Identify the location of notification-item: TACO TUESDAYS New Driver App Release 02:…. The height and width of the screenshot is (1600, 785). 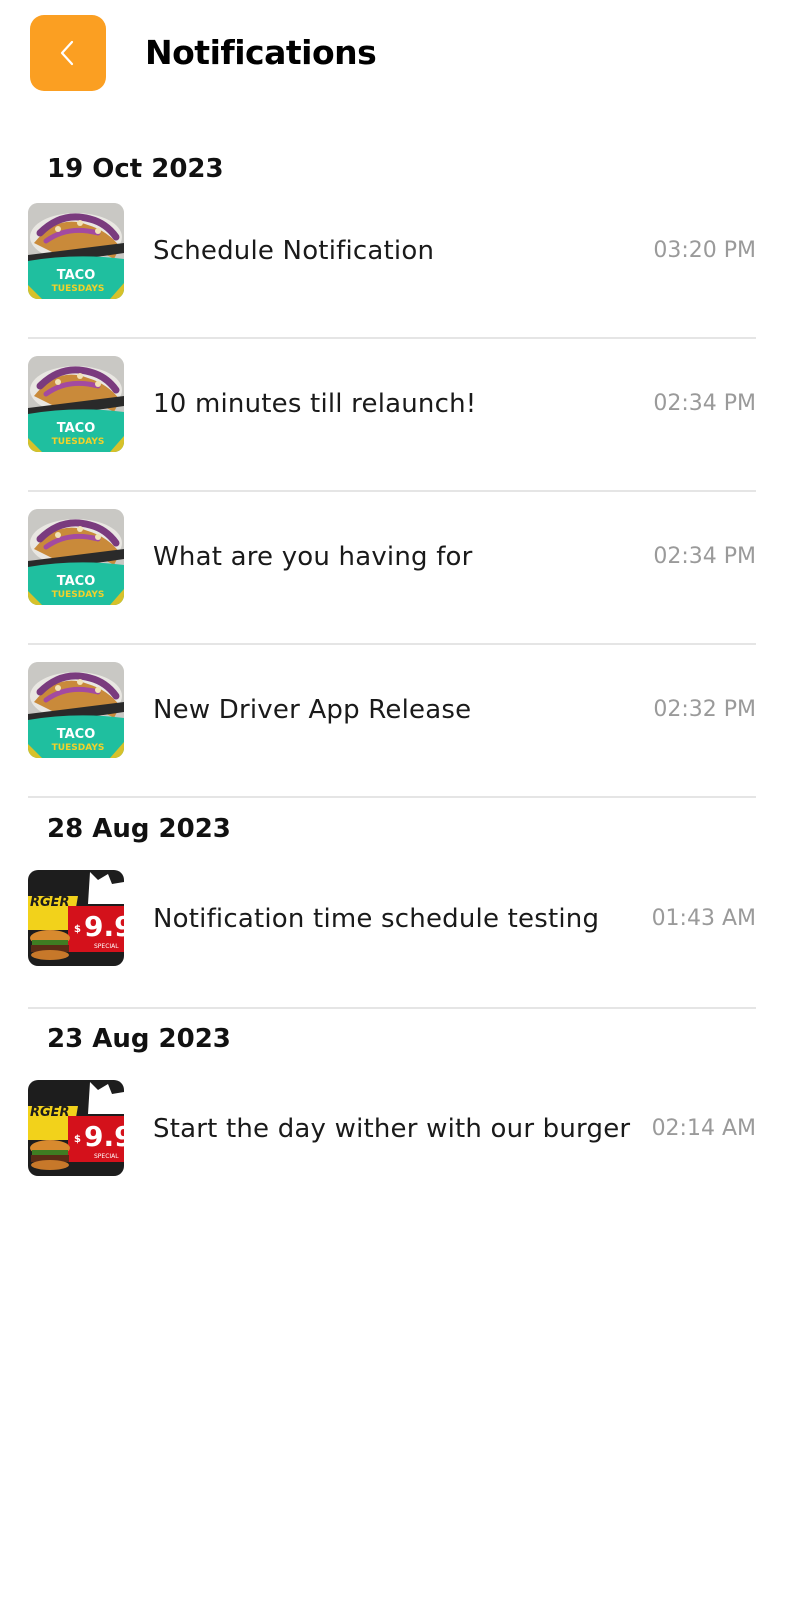
(392, 721).